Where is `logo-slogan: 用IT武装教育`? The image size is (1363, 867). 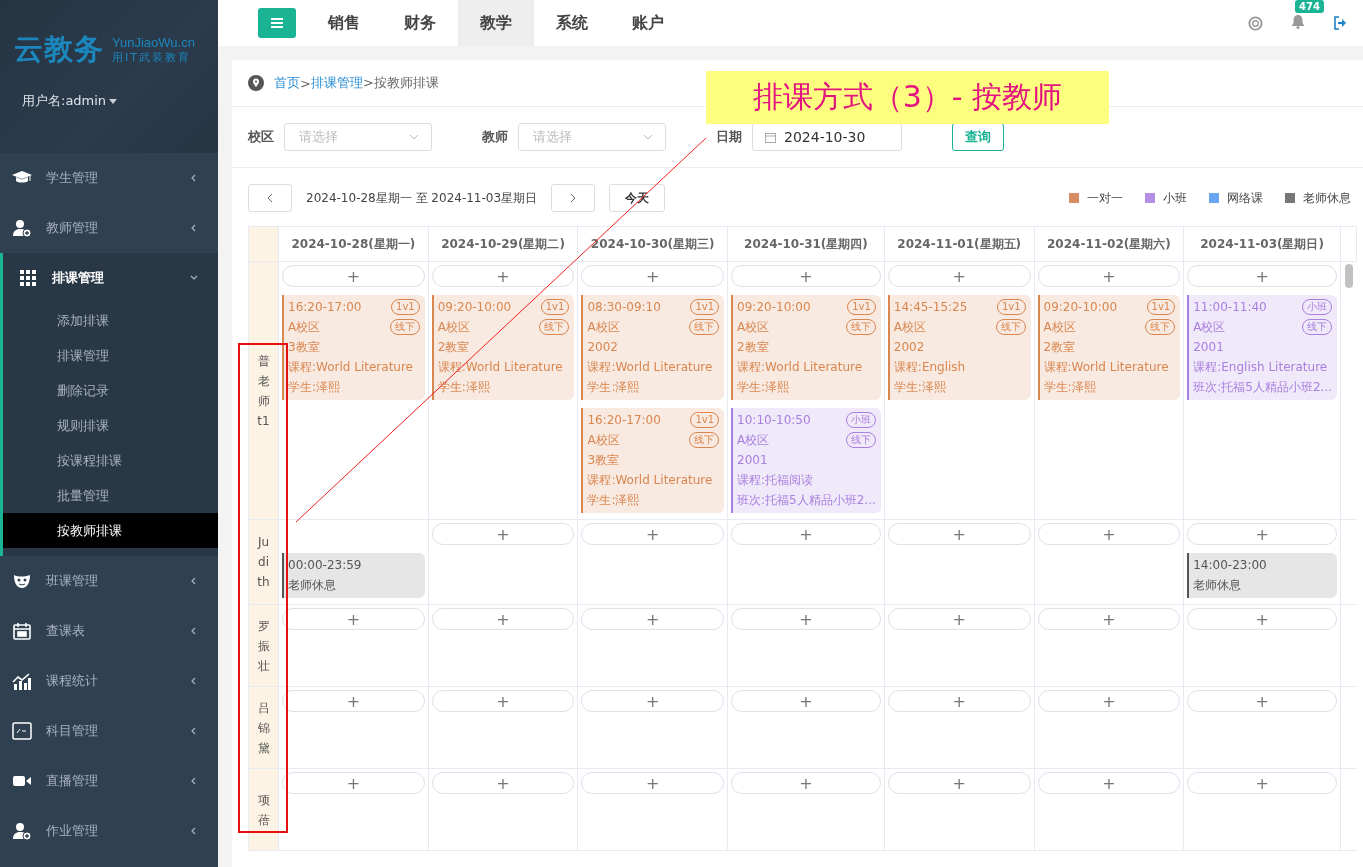 logo-slogan: 用IT武装教育 is located at coordinates (152, 57).